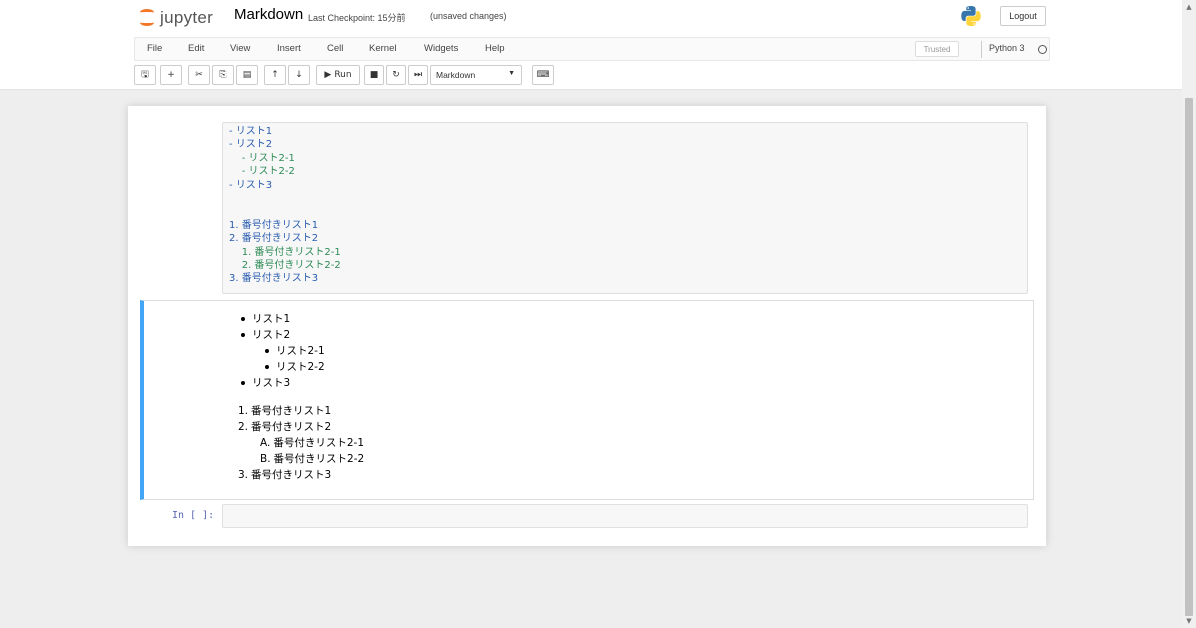  I want to click on move-up-button: ↑, so click(275, 75).